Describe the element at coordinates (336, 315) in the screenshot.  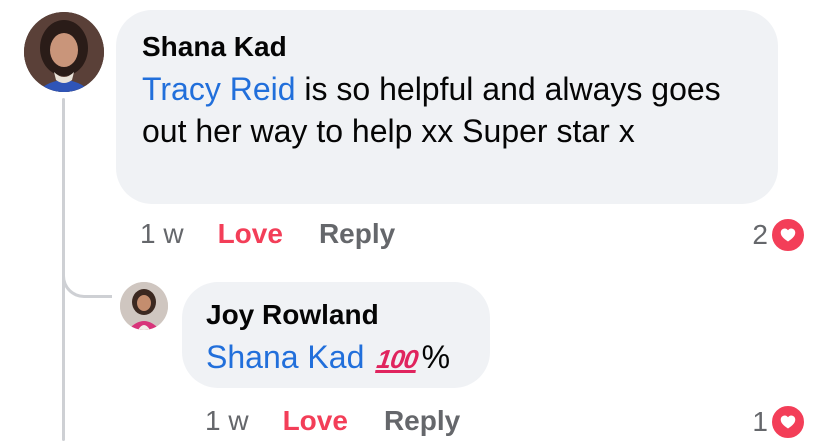
I see `reply-author: Joy Rowland` at that location.